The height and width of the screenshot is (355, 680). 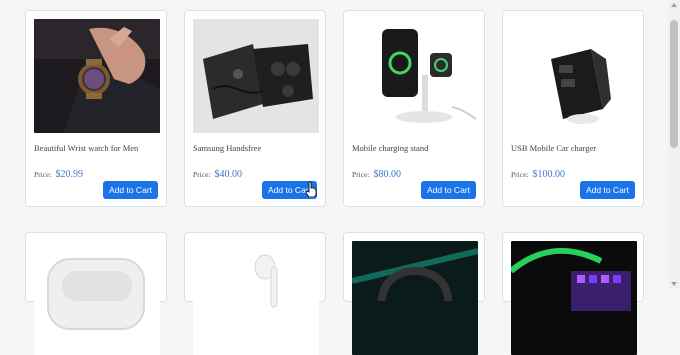 I want to click on price-row: Price: $100.00, so click(x=538, y=173).